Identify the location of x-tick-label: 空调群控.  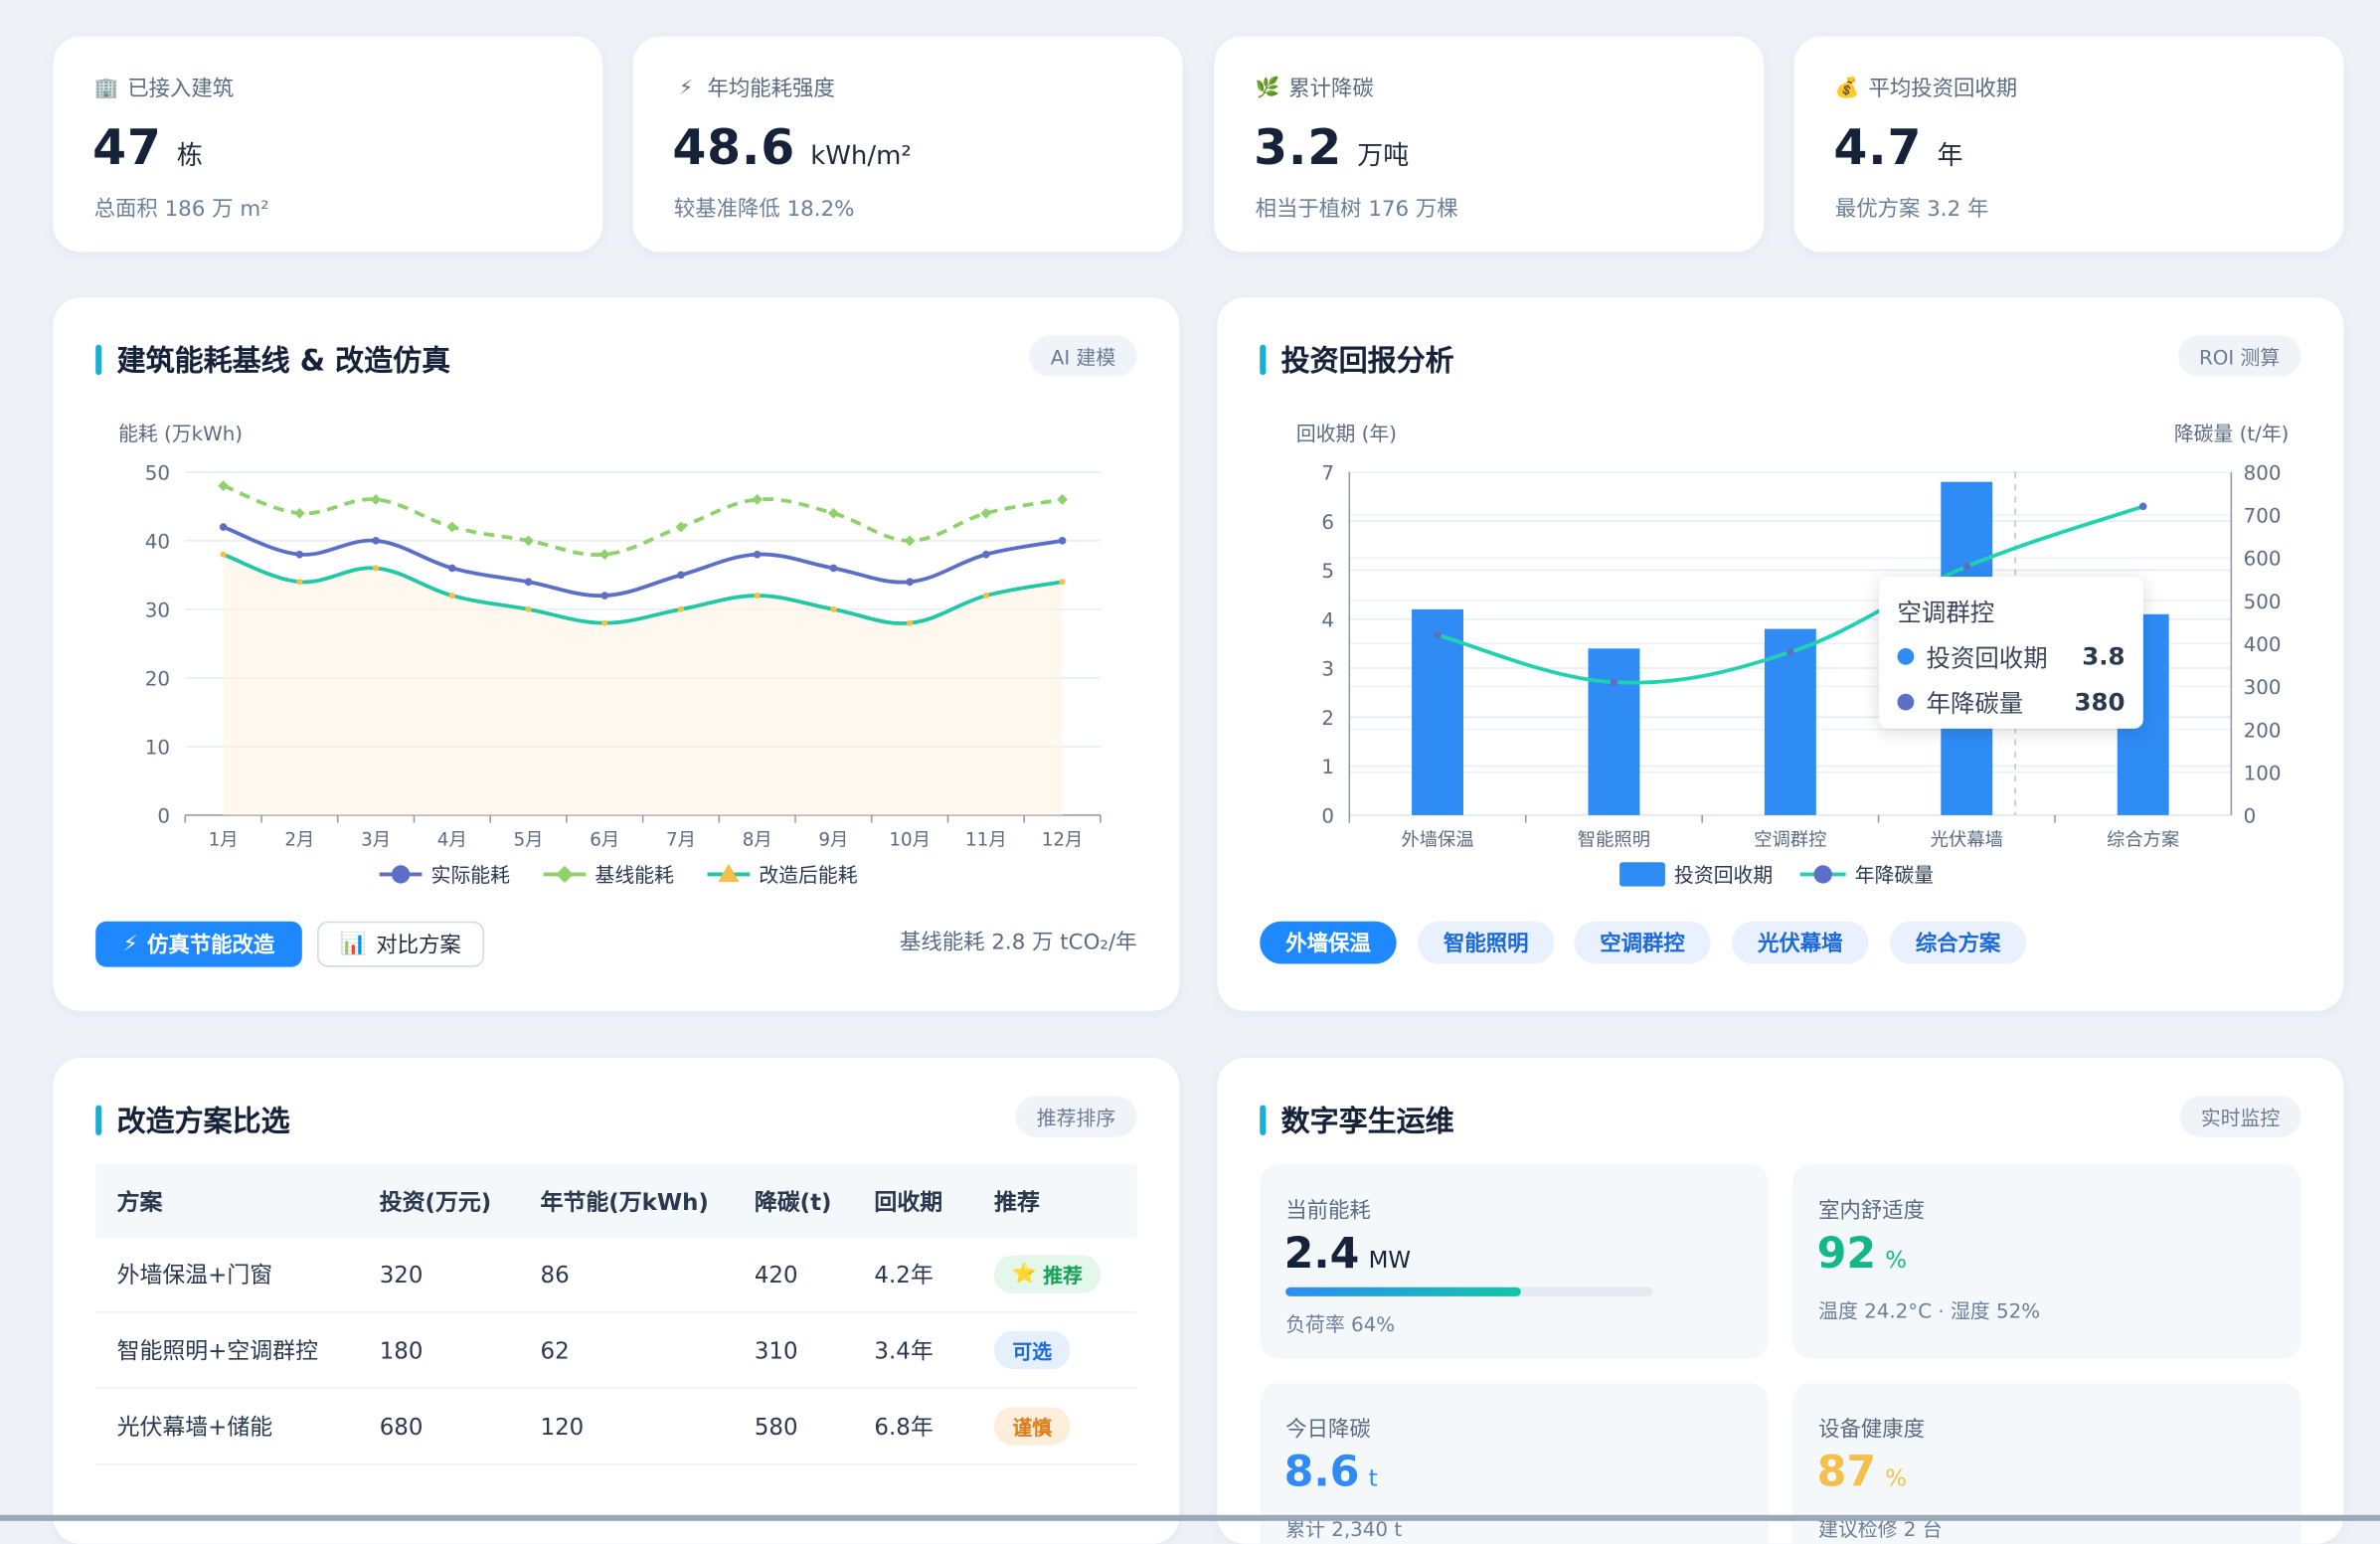
(1790, 839).